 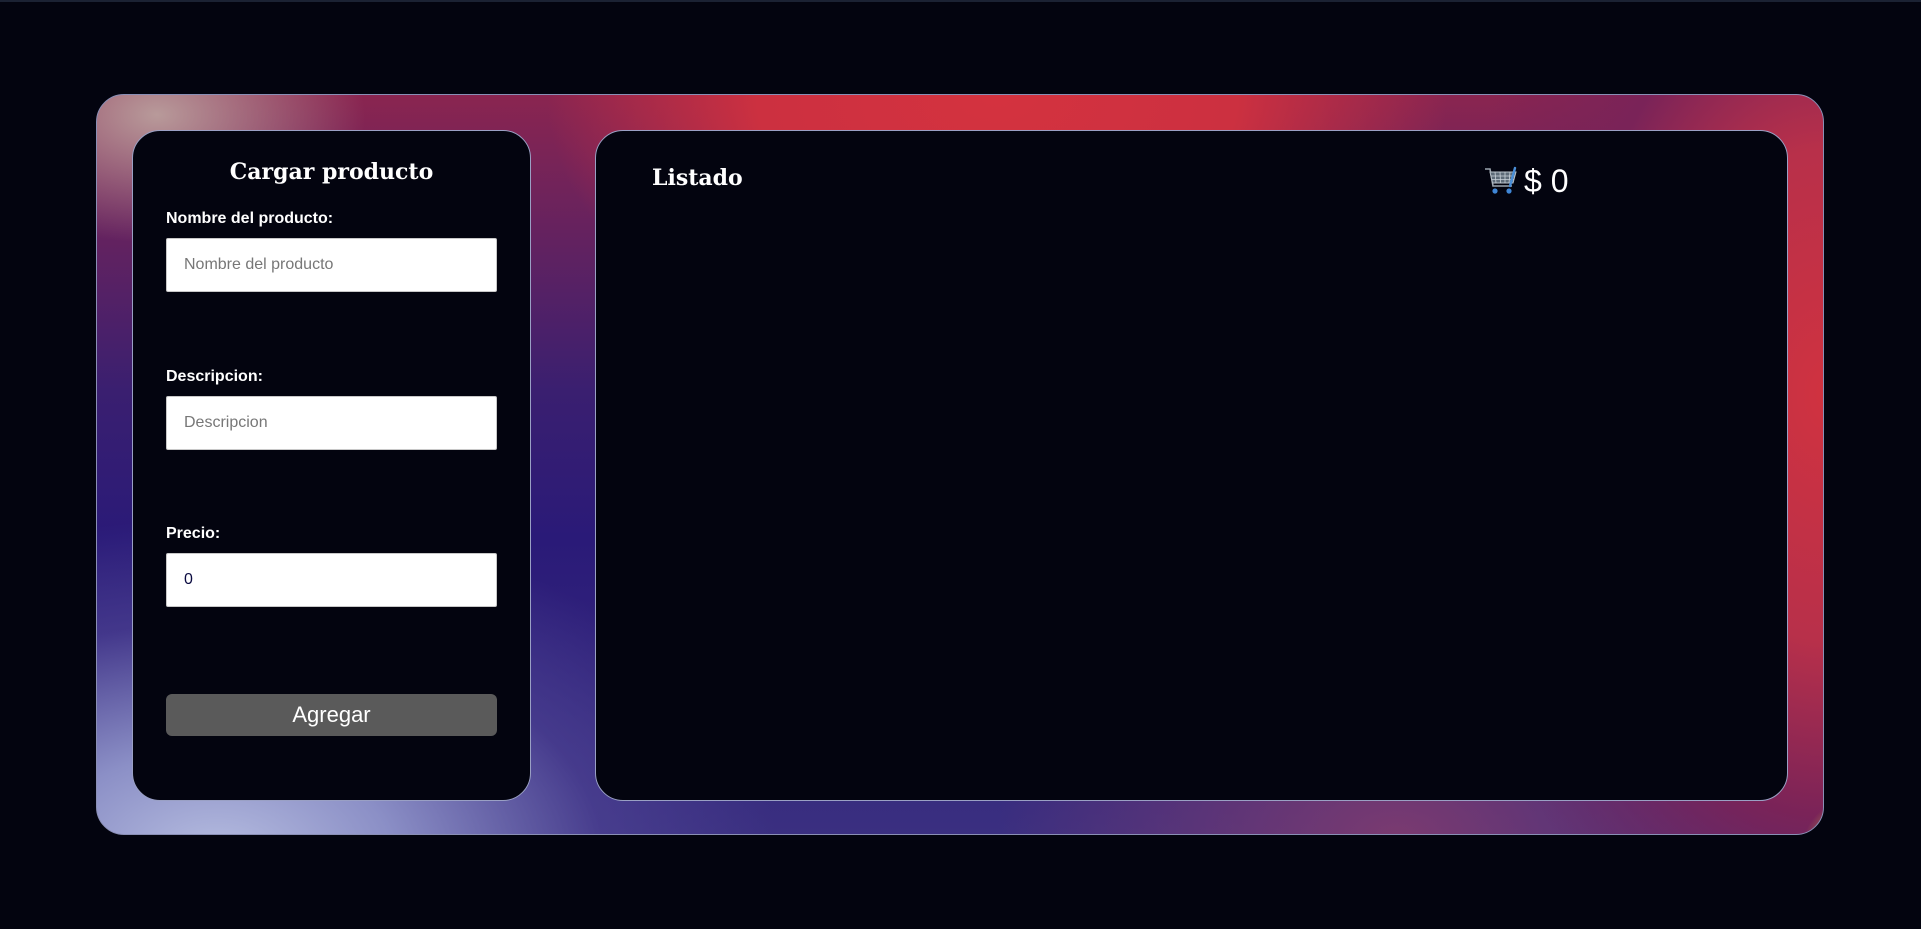 What do you see at coordinates (331, 265) in the screenshot?
I see `name-input` at bounding box center [331, 265].